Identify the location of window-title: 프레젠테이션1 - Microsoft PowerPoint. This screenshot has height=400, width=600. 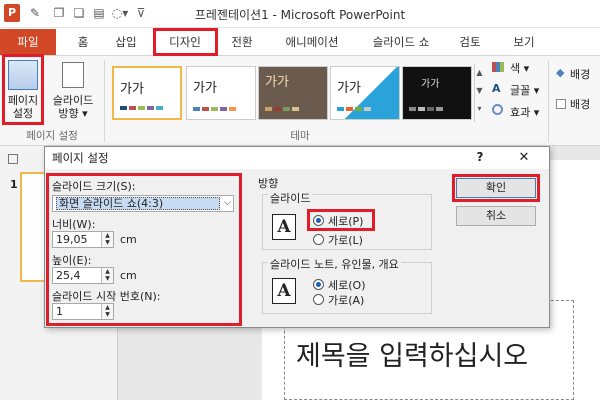
(300, 15).